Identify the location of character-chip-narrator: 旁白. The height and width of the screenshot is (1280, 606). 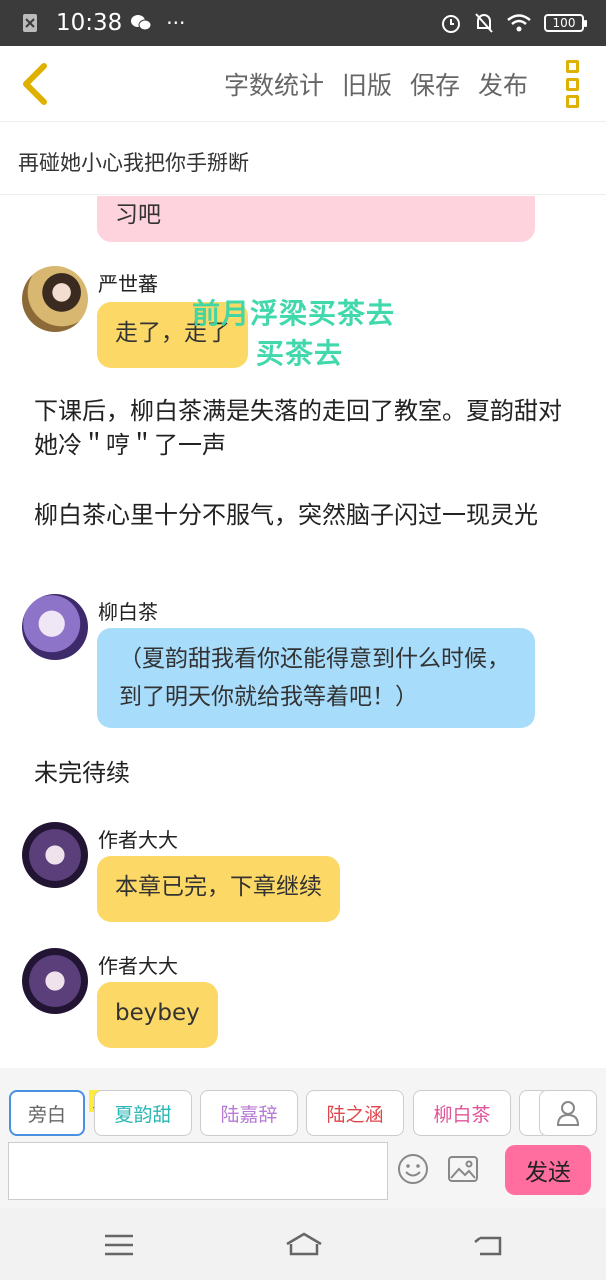
(47, 1113).